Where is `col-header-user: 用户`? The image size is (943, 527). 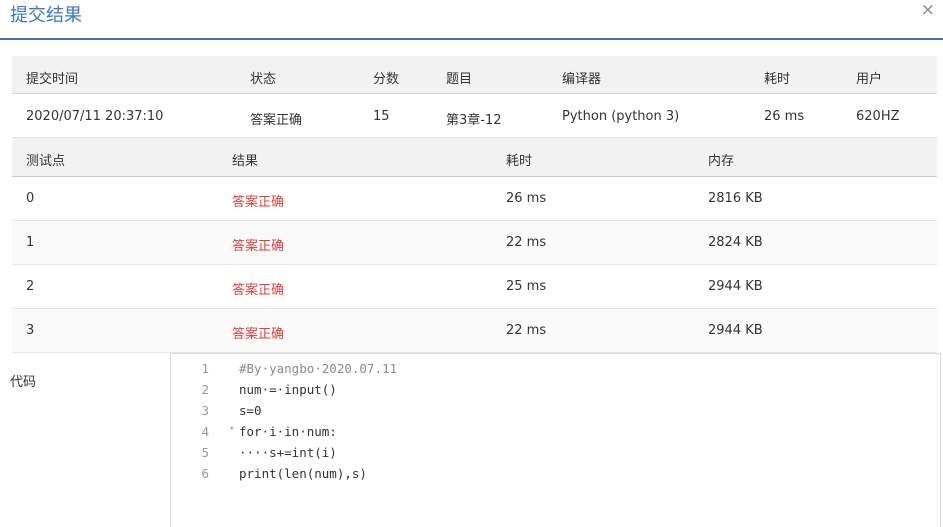 col-header-user: 用户 is located at coordinates (869, 79).